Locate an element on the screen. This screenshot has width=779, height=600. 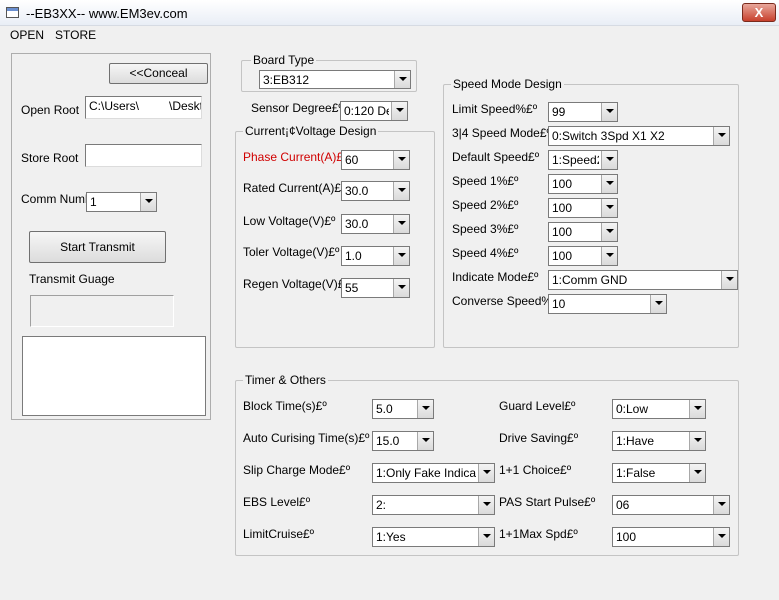
low-voltage-value: 30.0 is located at coordinates (357, 224).